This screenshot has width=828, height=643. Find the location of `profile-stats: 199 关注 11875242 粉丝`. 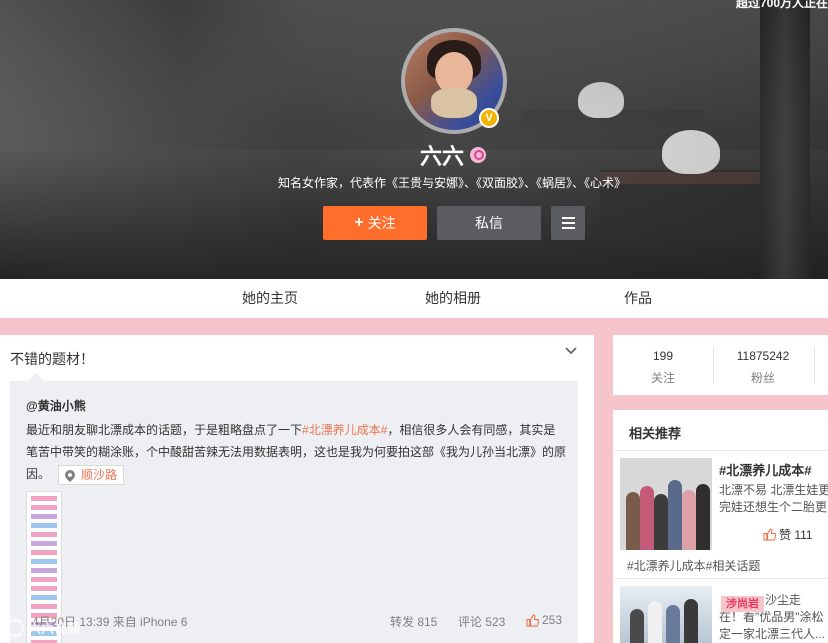

profile-stats: 199 关注 11875242 粉丝 is located at coordinates (720, 365).